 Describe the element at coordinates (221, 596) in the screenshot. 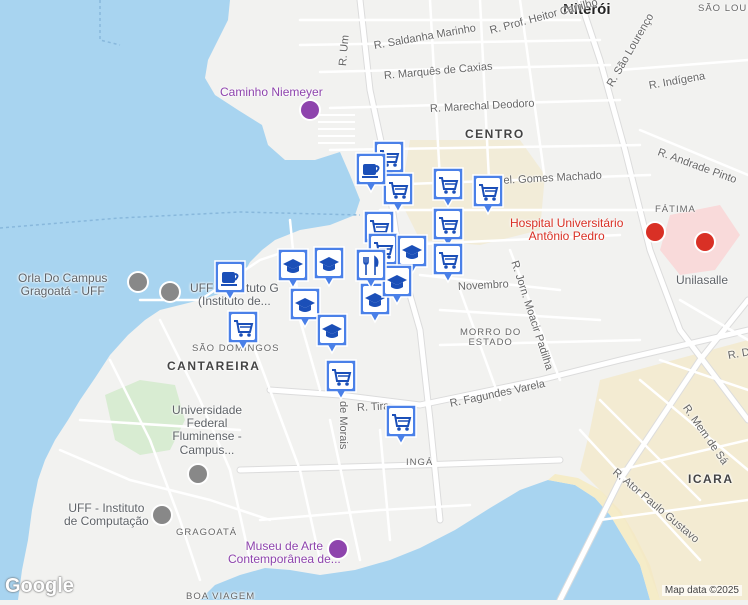

I see `district-boa-viagem: BOA VIAGEM` at that location.